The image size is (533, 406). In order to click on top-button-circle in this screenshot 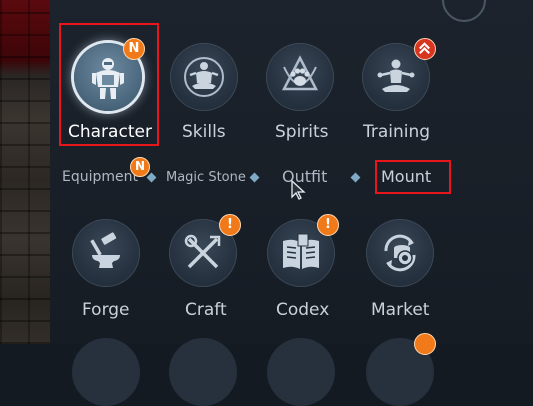, I will do `click(464, 11)`.